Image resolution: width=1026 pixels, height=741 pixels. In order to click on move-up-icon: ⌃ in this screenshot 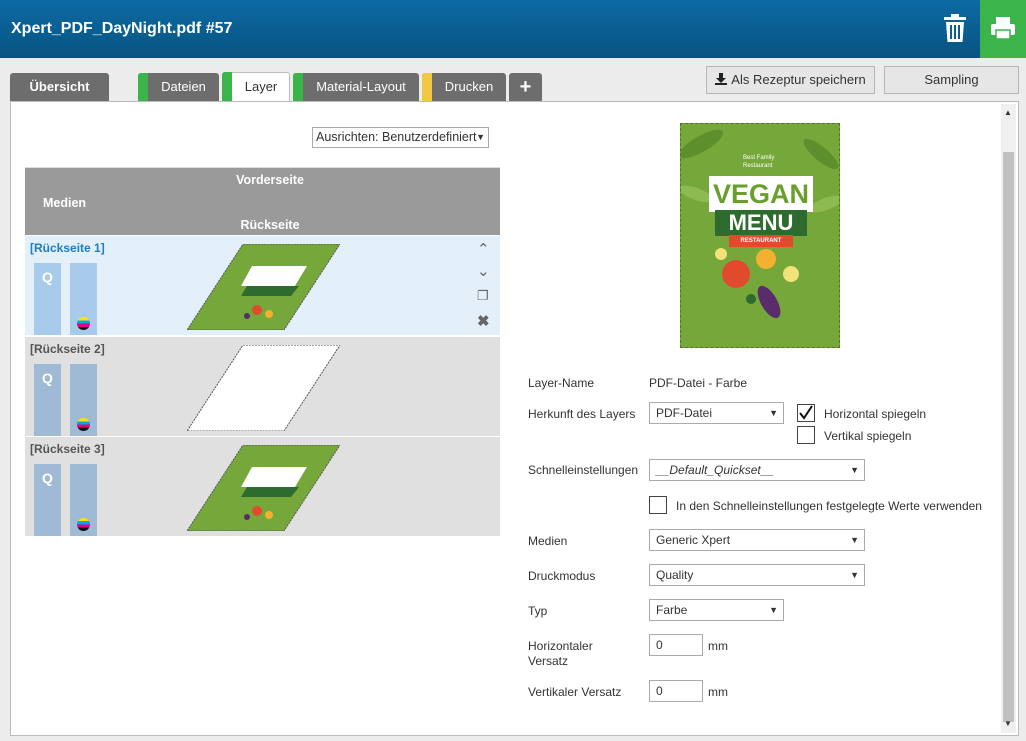, I will do `click(483, 249)`.